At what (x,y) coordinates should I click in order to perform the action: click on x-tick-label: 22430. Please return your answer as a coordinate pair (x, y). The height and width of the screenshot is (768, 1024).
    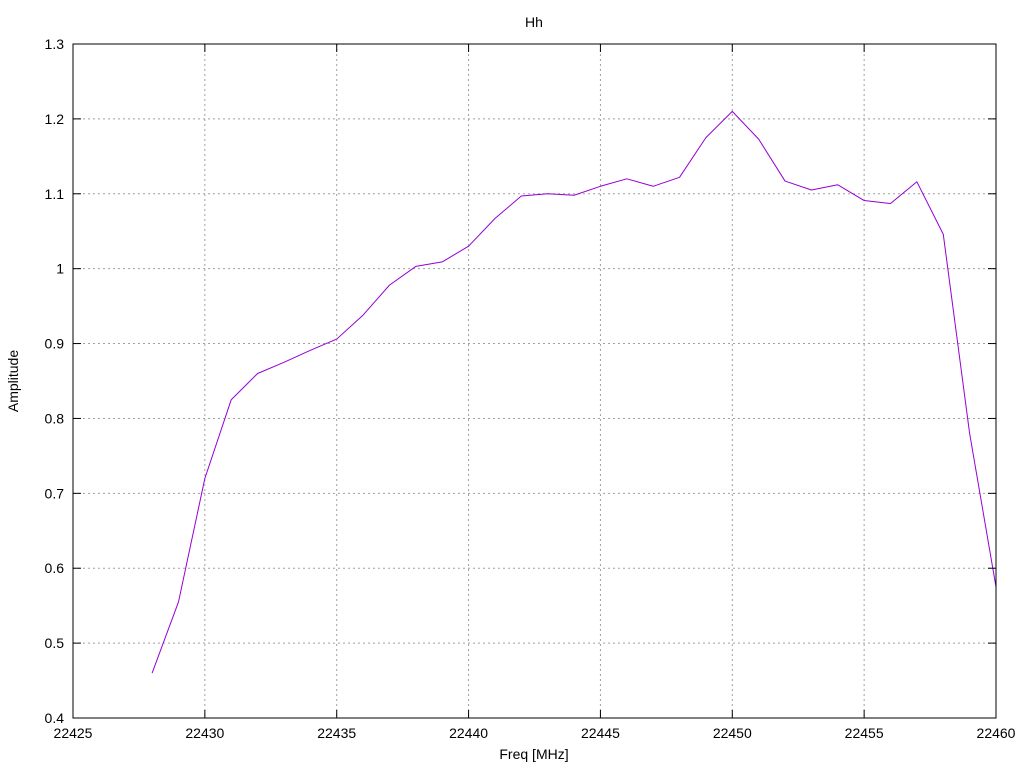
    Looking at the image, I should click on (204, 733).